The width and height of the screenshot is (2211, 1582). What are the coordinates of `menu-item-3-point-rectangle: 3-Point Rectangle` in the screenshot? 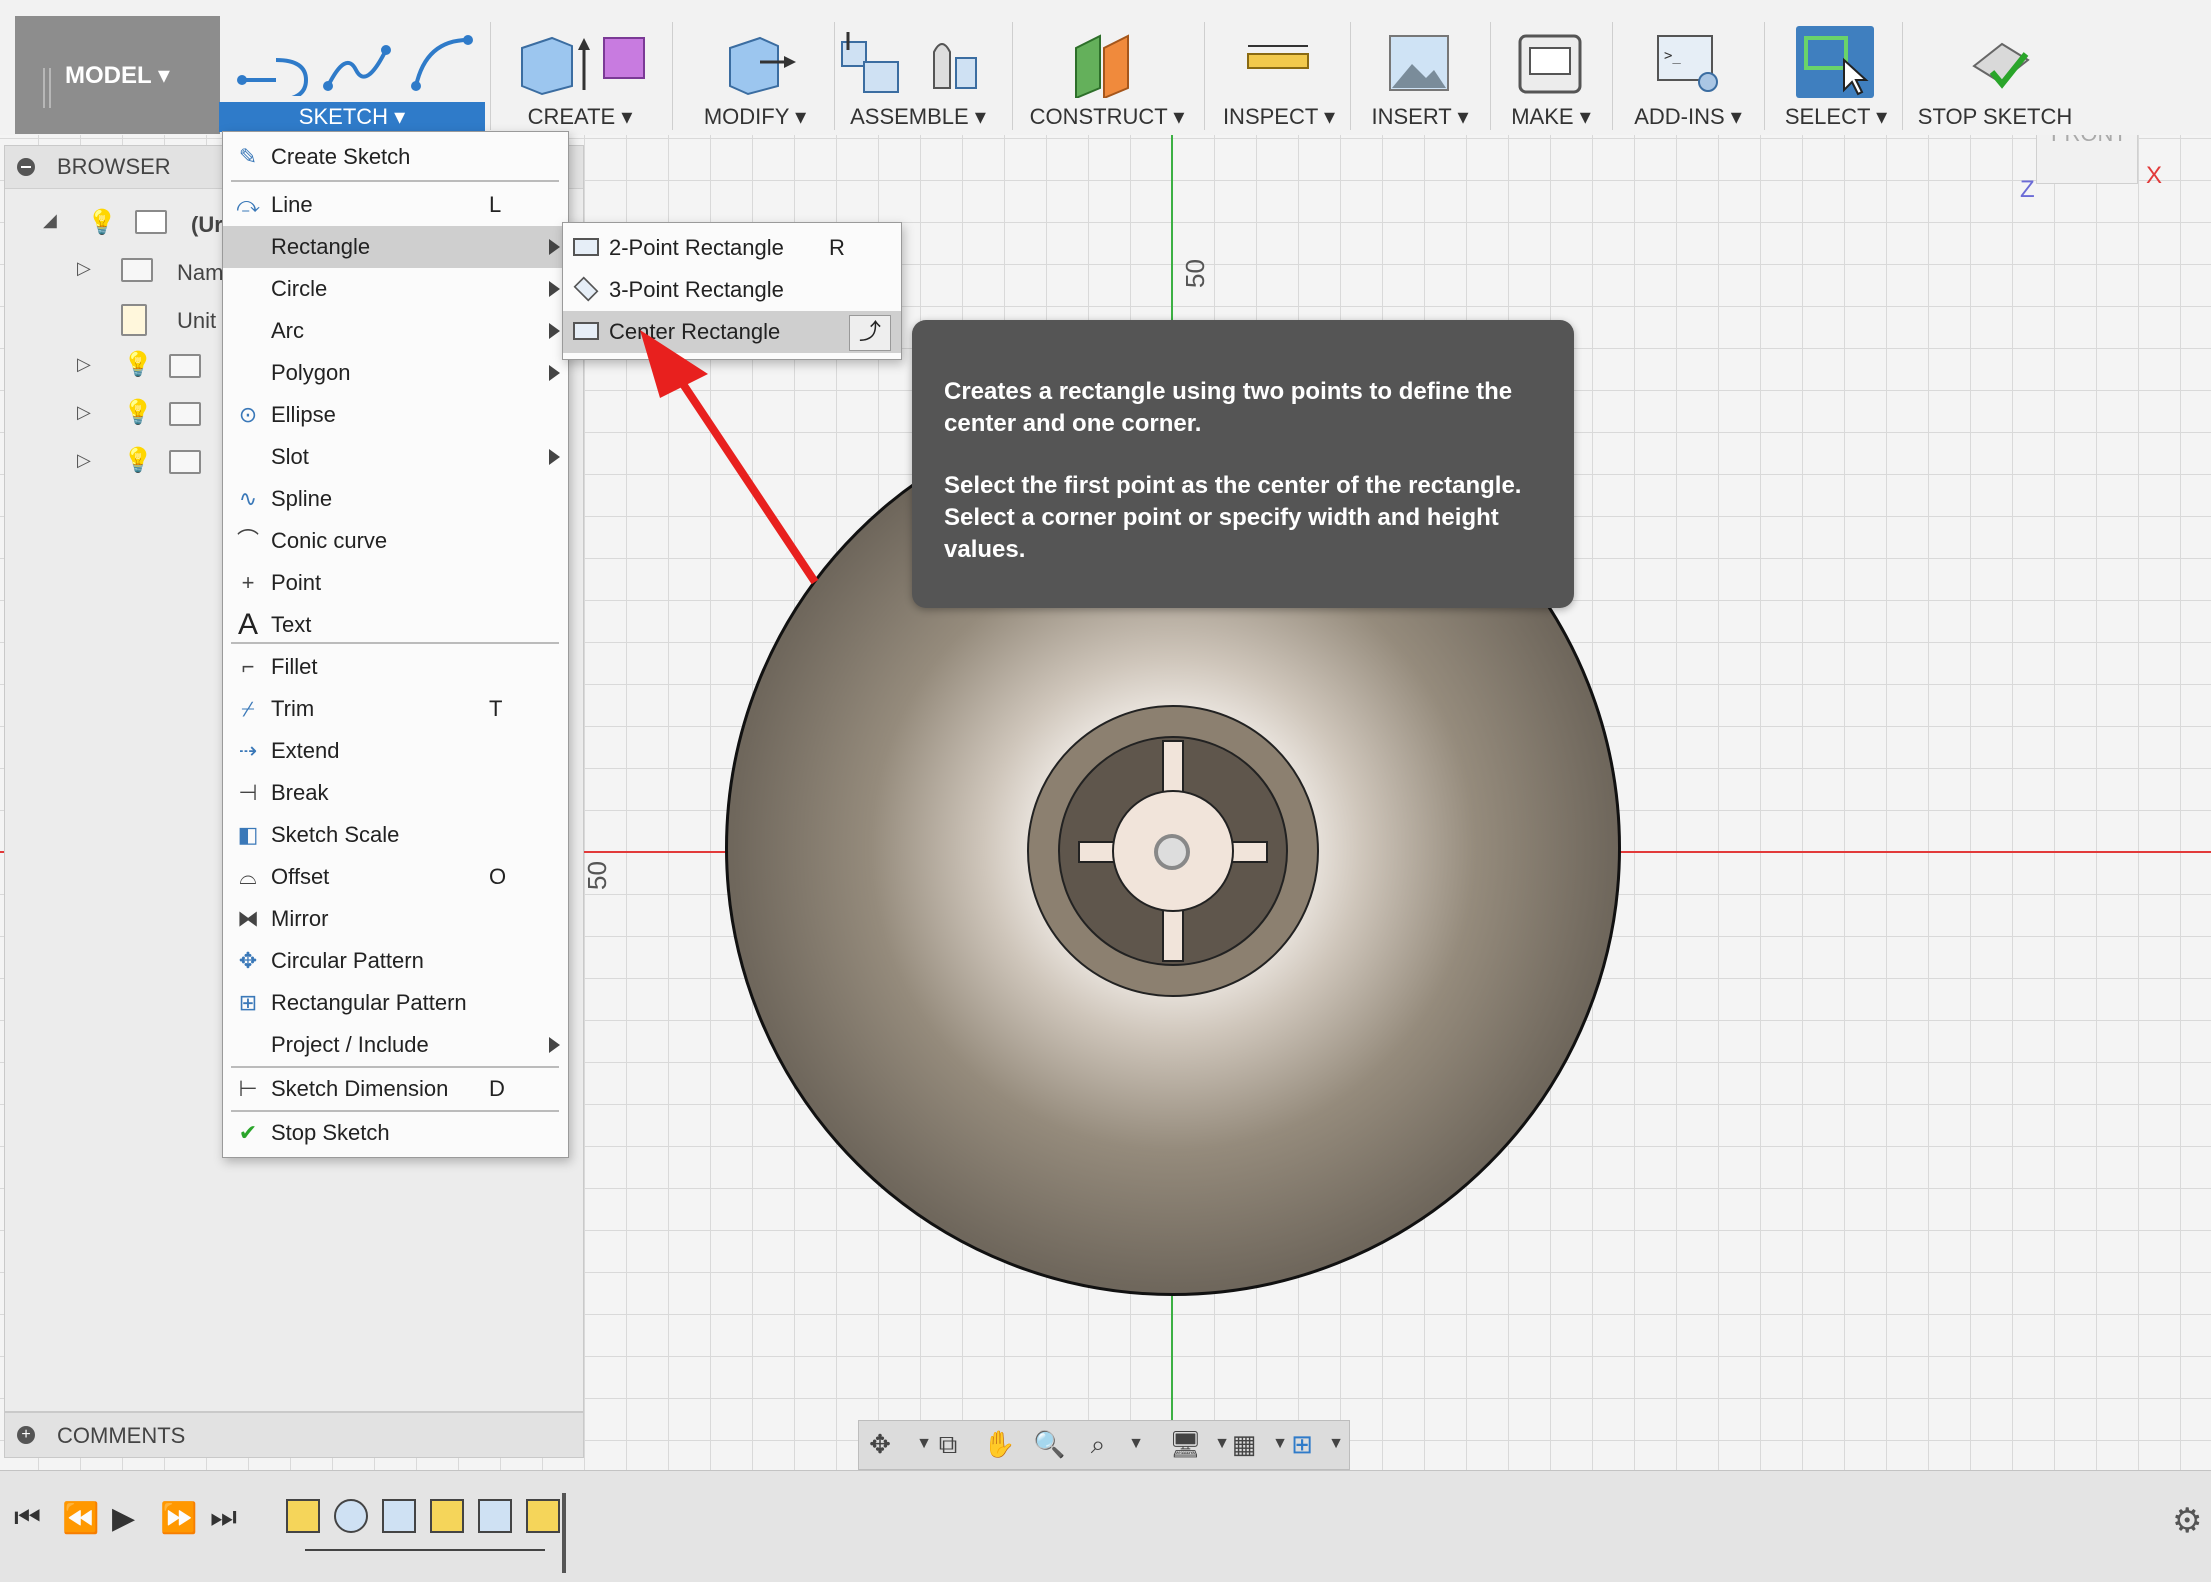 It's located at (732, 290).